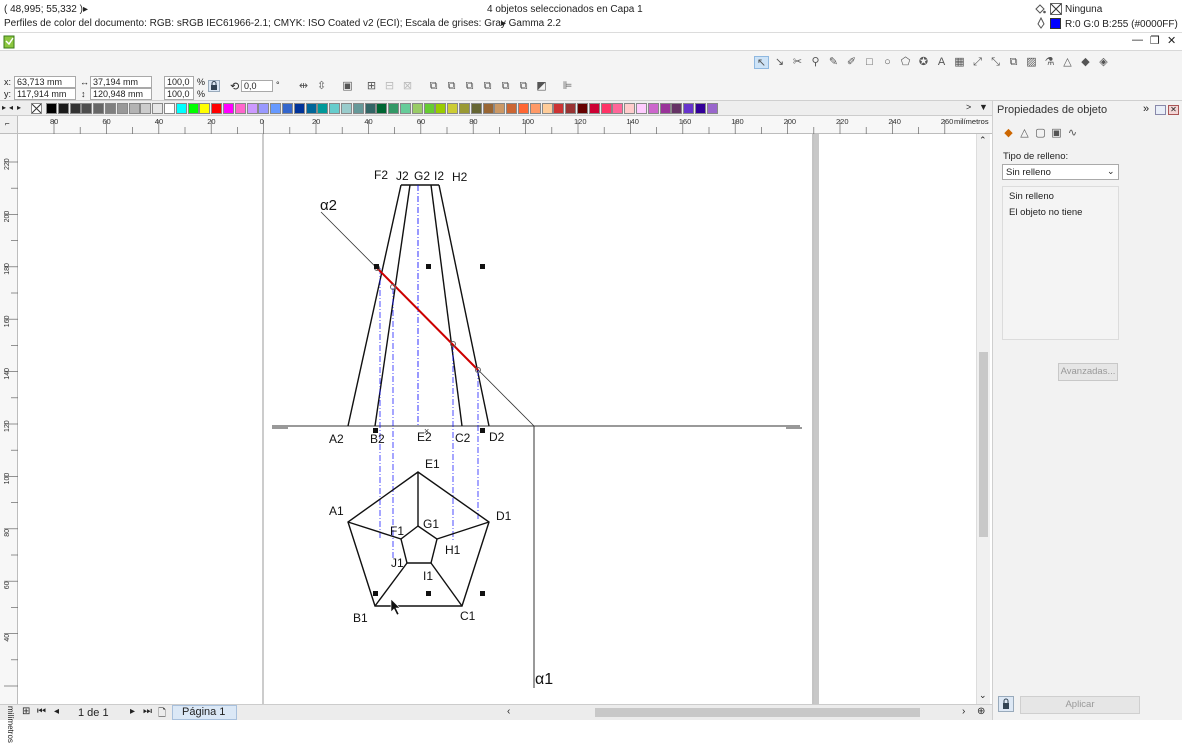 This screenshot has height=743, width=1182. I want to click on mirror-horizontal-icon: ⇹, so click(303, 86).